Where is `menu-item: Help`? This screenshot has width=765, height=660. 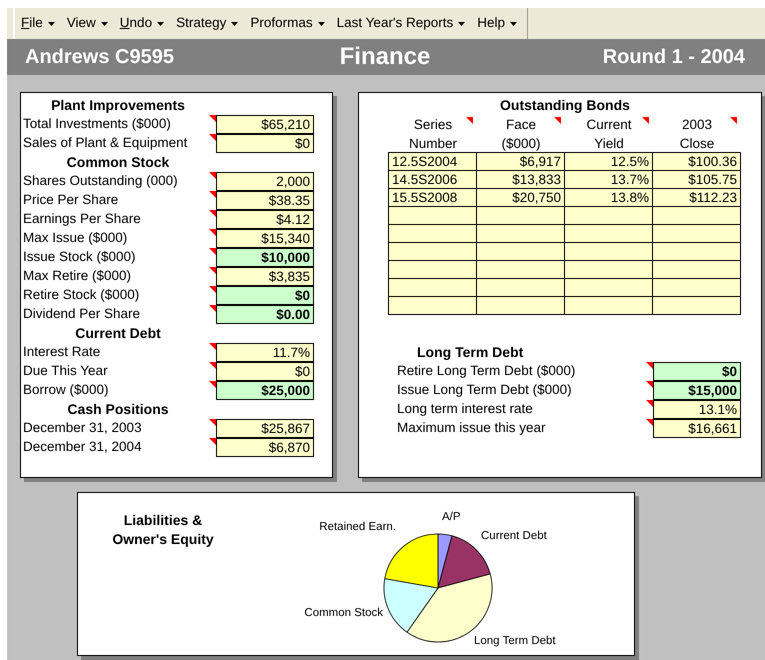
menu-item: Help is located at coordinates (497, 23).